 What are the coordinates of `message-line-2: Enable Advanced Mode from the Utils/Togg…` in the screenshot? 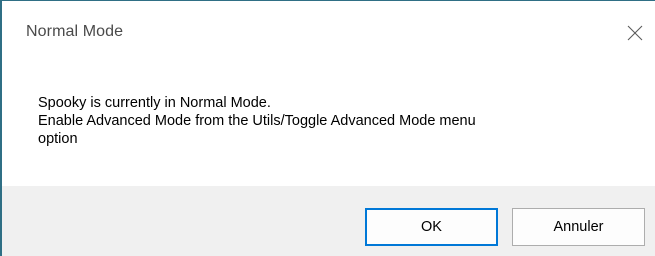 It's located at (257, 121).